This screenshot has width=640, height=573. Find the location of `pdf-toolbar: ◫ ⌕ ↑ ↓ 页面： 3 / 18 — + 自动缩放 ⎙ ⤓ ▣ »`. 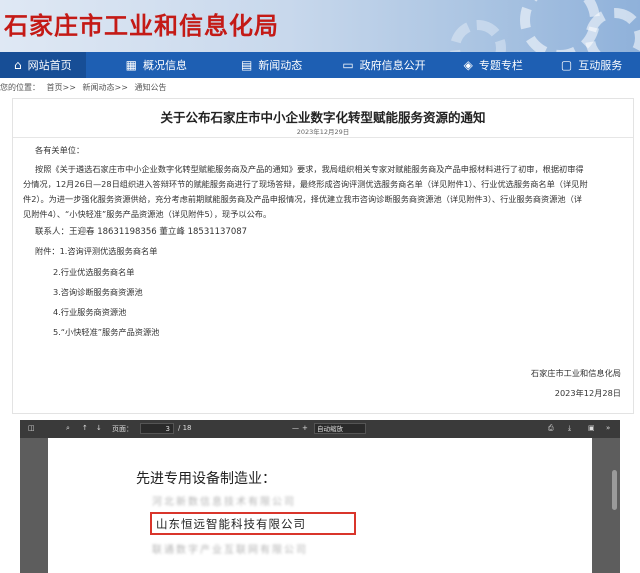

pdf-toolbar: ◫ ⌕ ↑ ↓ 页面： 3 / 18 — + 自动缩放 ⎙ ⤓ ▣ » is located at coordinates (320, 429).